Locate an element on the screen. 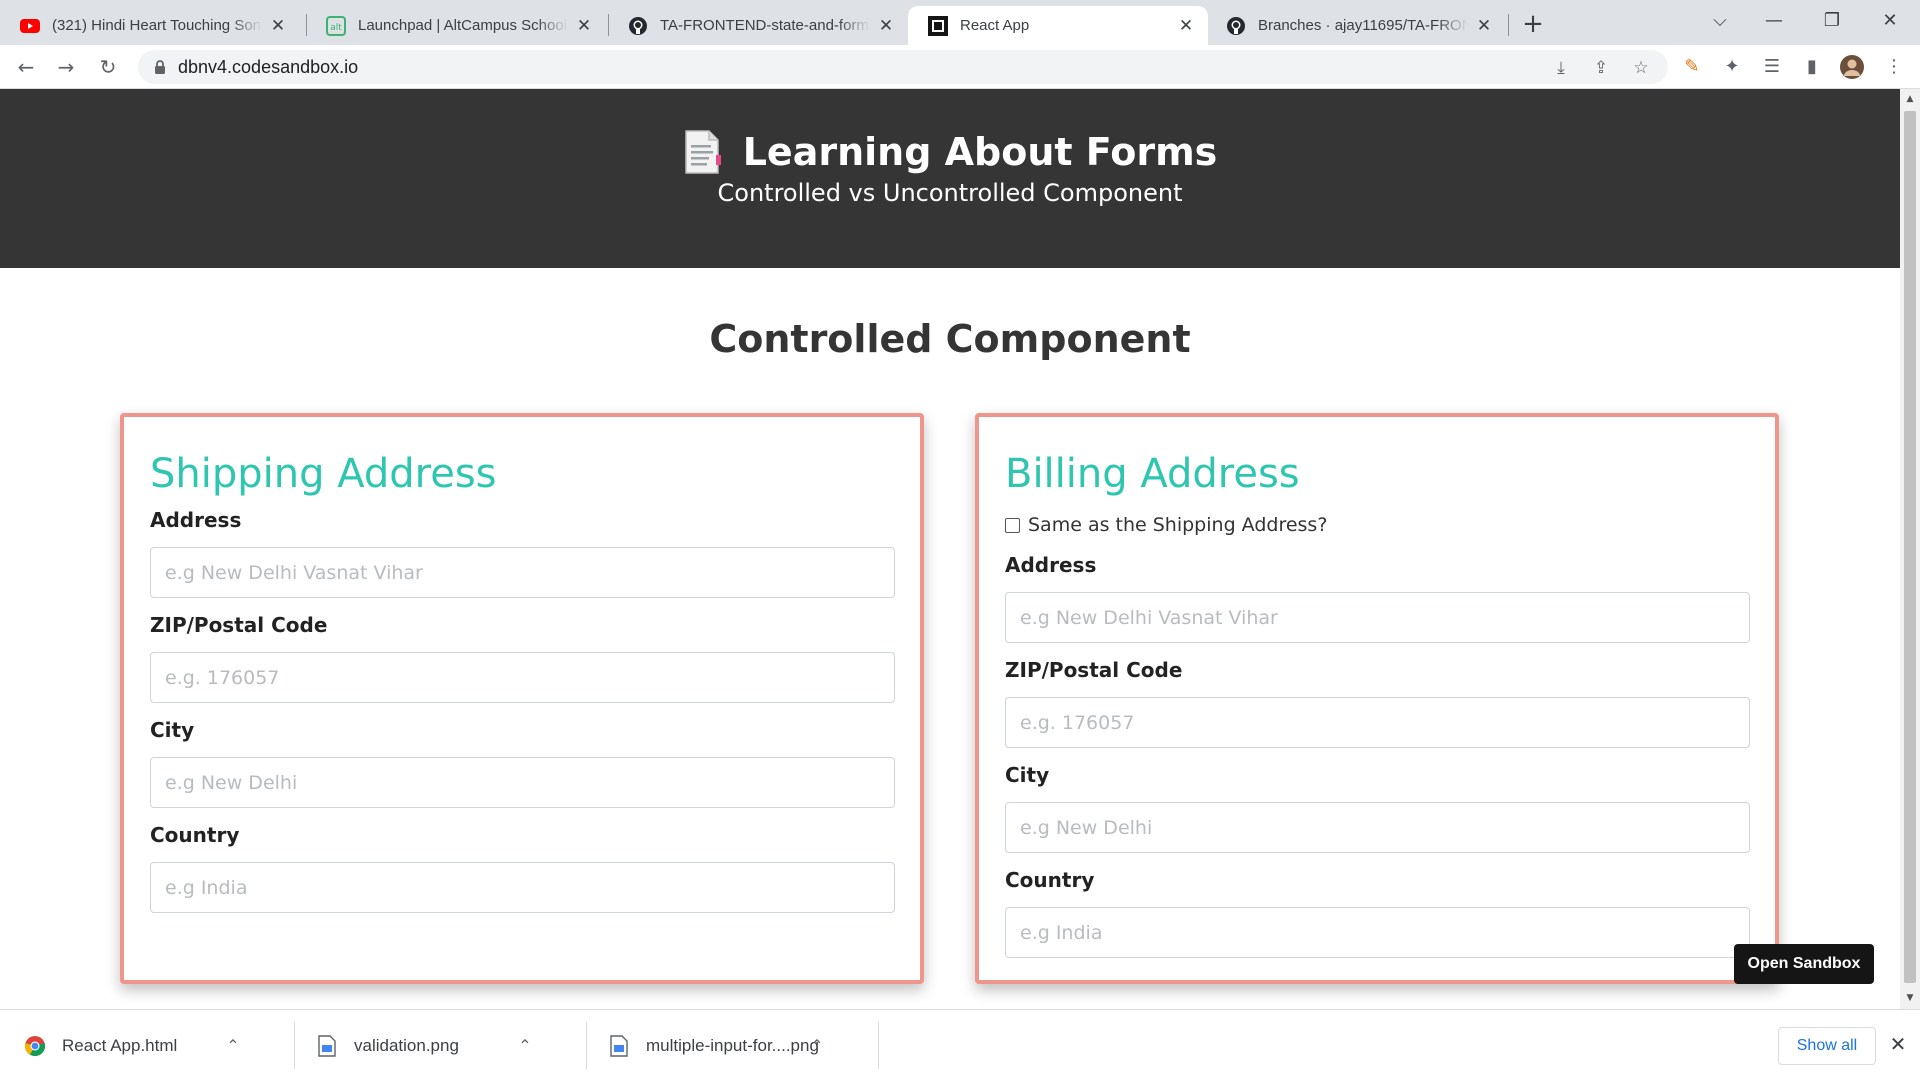 This screenshot has width=1920, height=1081. back-arrow-icon: ← is located at coordinates (26, 67).